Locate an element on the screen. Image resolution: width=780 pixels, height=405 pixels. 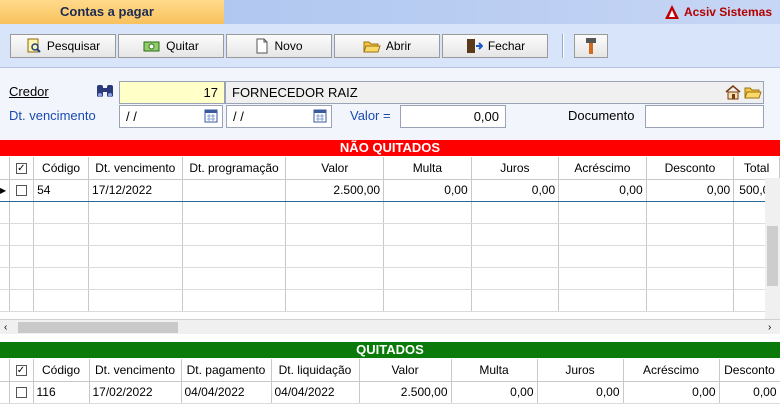
col-dt-programacao: Dt. programação is located at coordinates (234, 168).